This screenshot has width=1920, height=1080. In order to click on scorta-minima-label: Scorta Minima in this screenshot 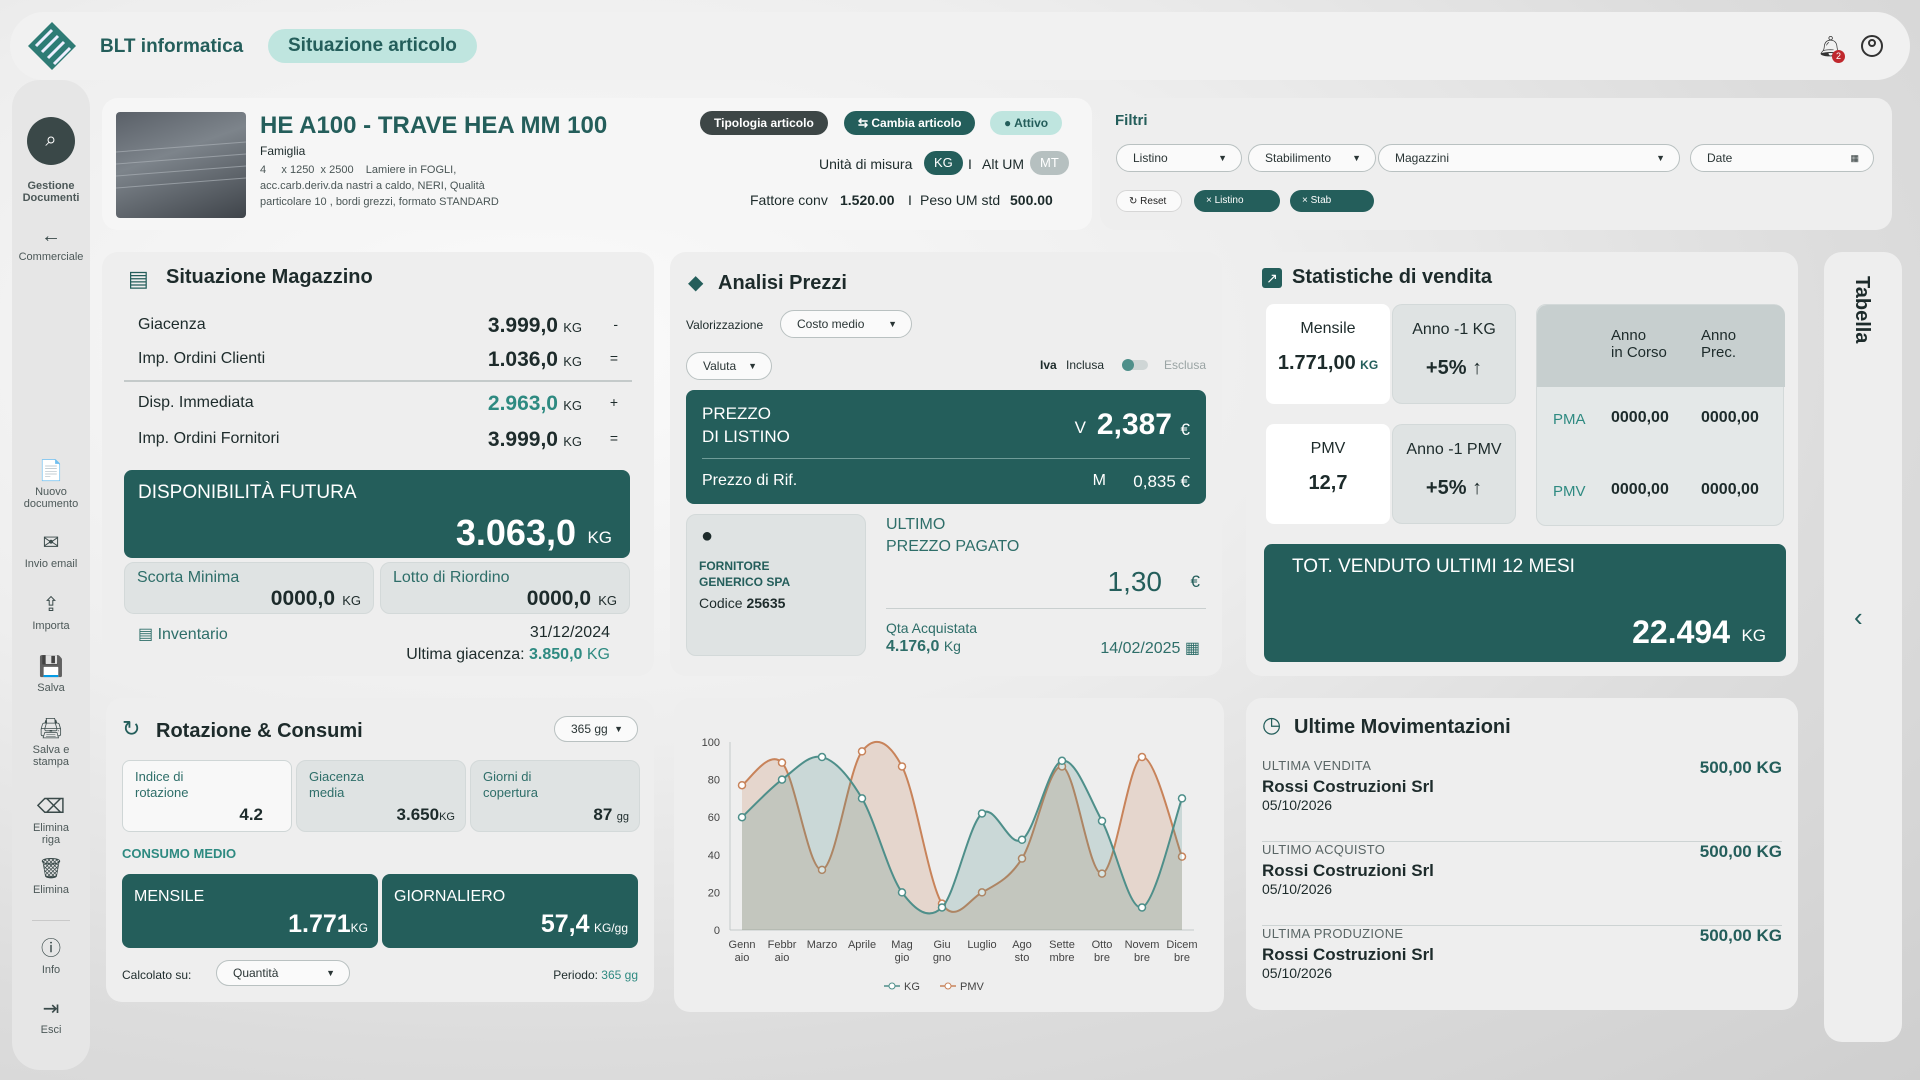, I will do `click(188, 577)`.